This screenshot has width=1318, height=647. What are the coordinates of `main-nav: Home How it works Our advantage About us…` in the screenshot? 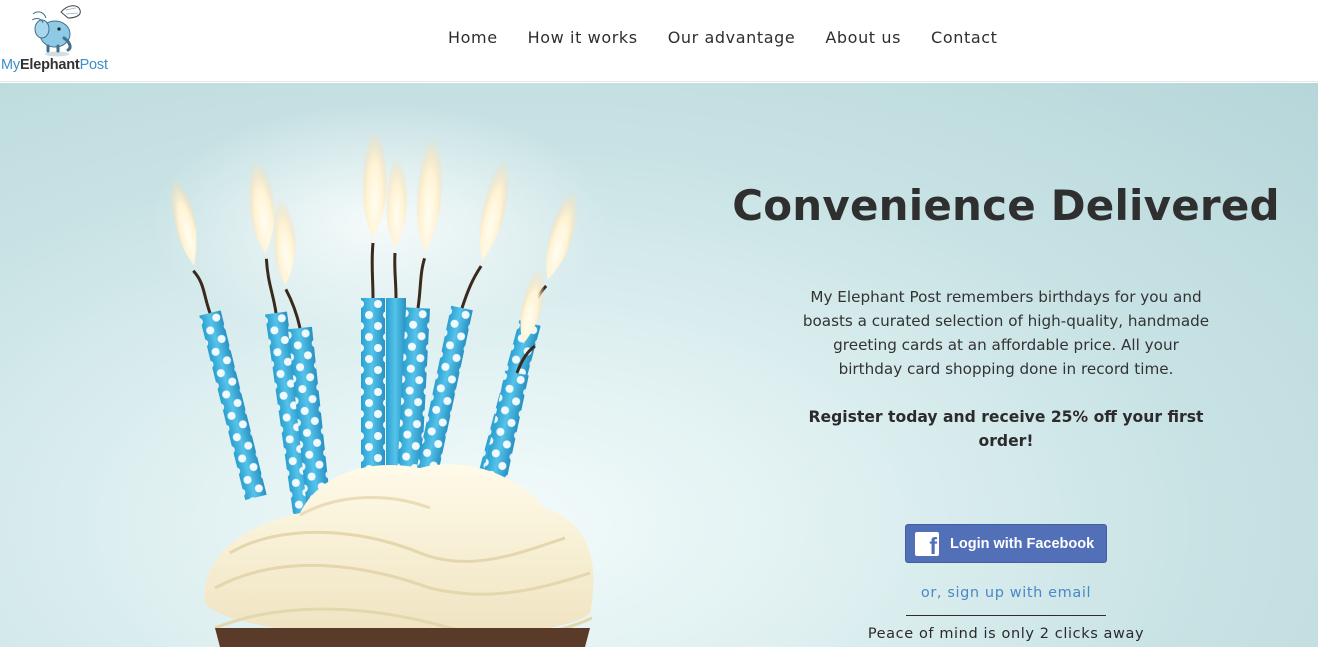 It's located at (738, 38).